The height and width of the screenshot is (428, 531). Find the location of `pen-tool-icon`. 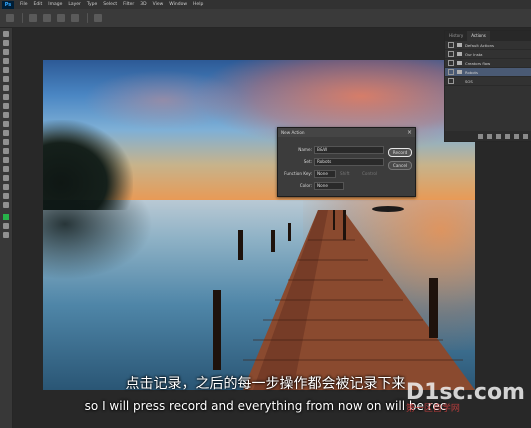

pen-tool-icon is located at coordinates (6, 160).